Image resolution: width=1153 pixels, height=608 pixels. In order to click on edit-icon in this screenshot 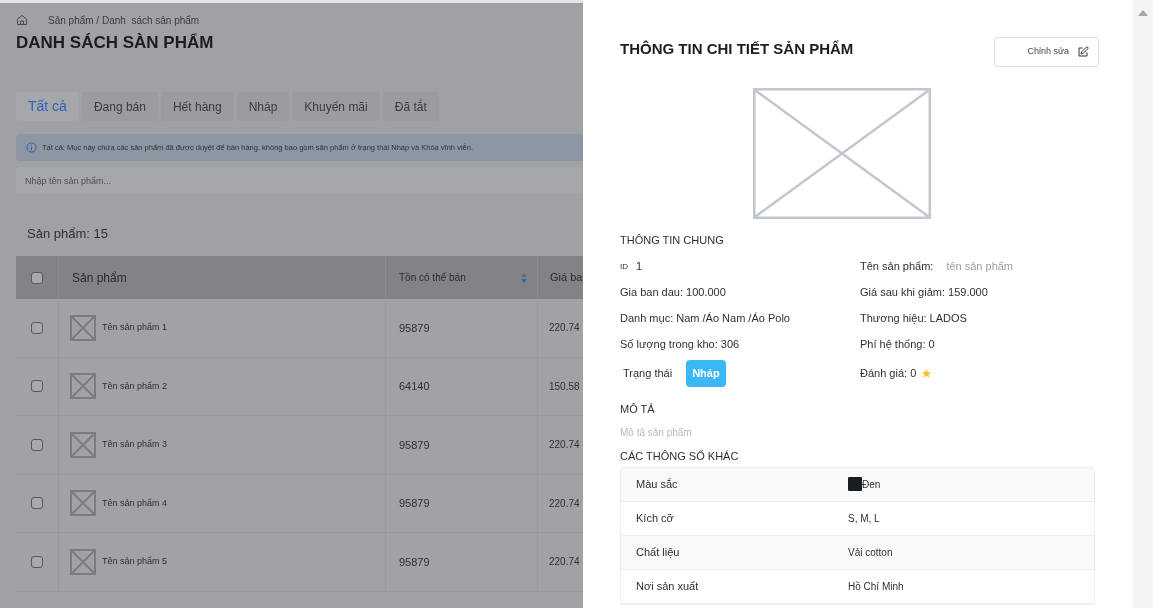, I will do `click(1083, 52)`.